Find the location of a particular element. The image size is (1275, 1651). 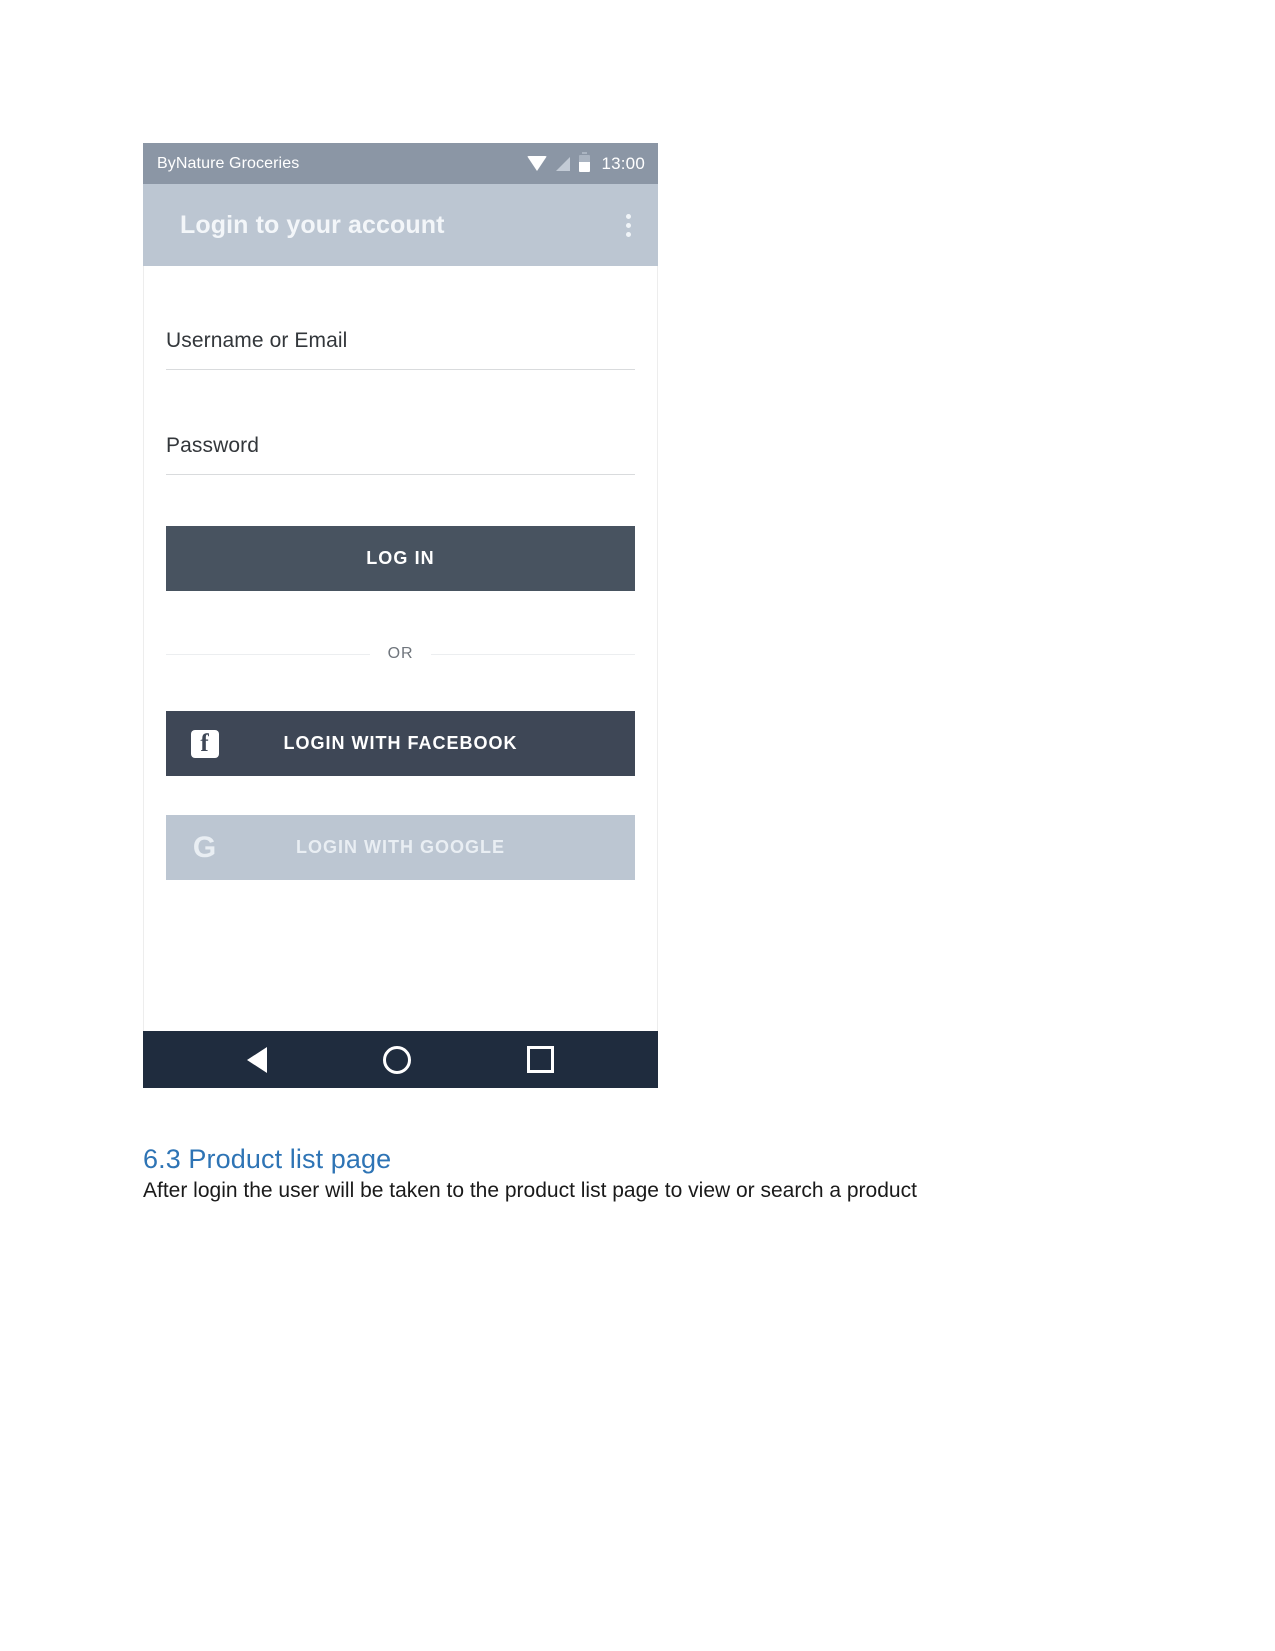

status-bar-icons is located at coordinates (559, 162).